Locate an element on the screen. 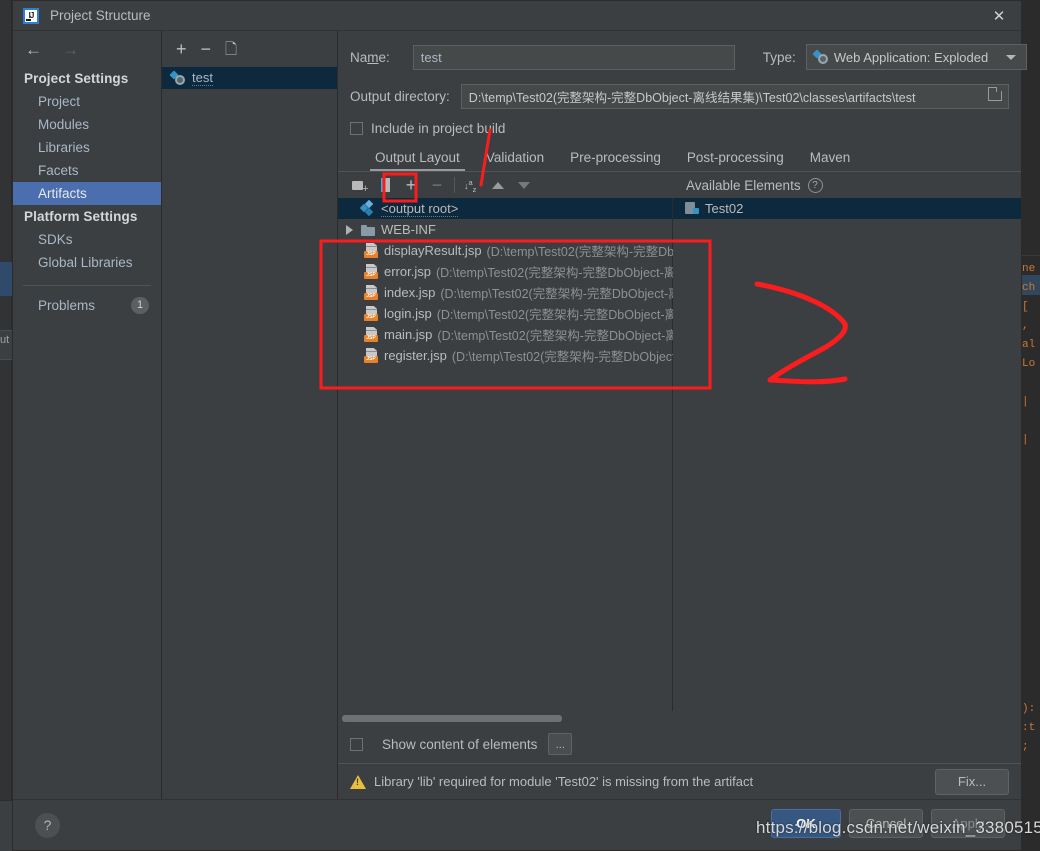 Image resolution: width=1040 pixels, height=851 pixels. background-editor-code-1: ne ch [ , al Lo | | is located at coordinates (1029, 354).